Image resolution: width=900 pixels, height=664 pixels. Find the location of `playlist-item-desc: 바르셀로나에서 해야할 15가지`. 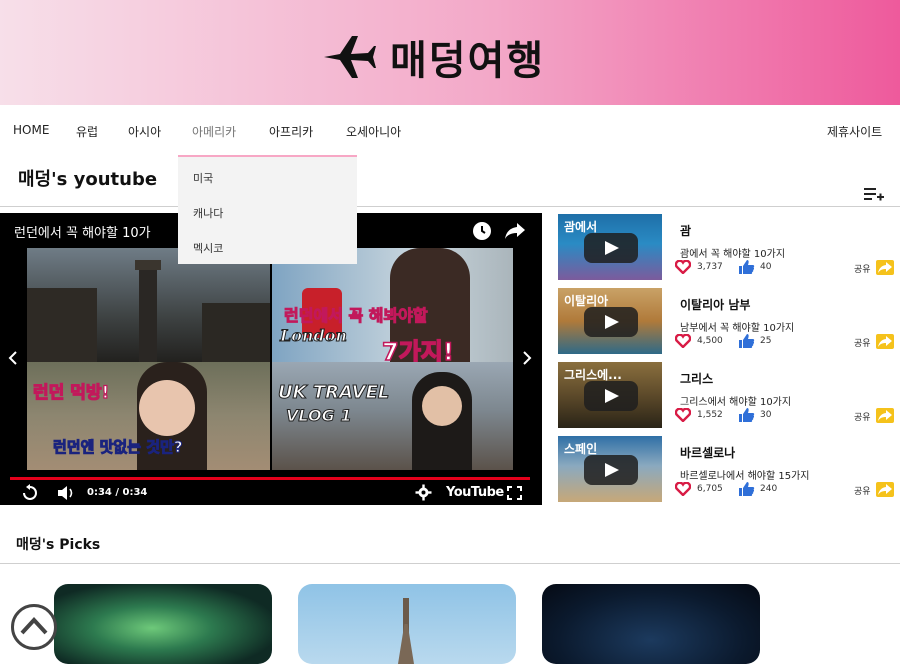

playlist-item-desc: 바르셀로나에서 해야할 15가지 is located at coordinates (745, 476).